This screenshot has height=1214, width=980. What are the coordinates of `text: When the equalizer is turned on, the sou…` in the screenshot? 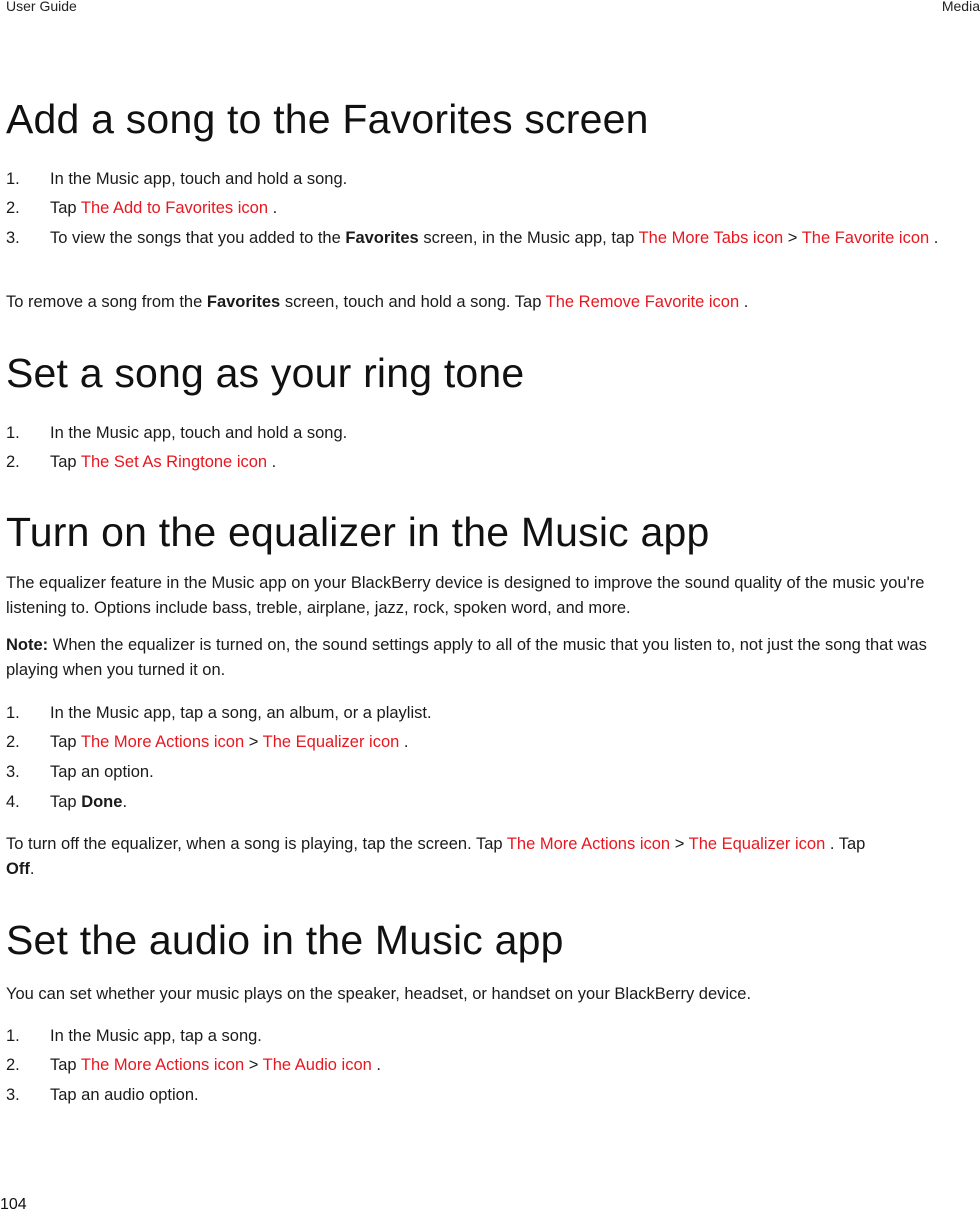 It's located at (466, 657).